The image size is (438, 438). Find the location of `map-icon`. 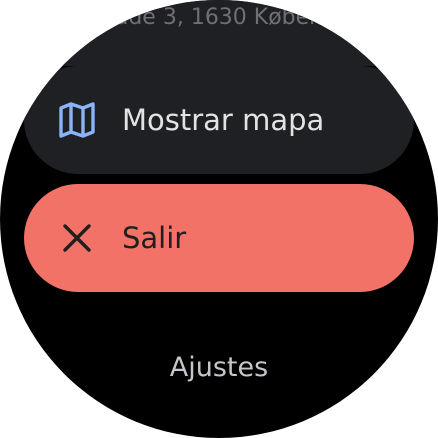

map-icon is located at coordinates (77, 120).